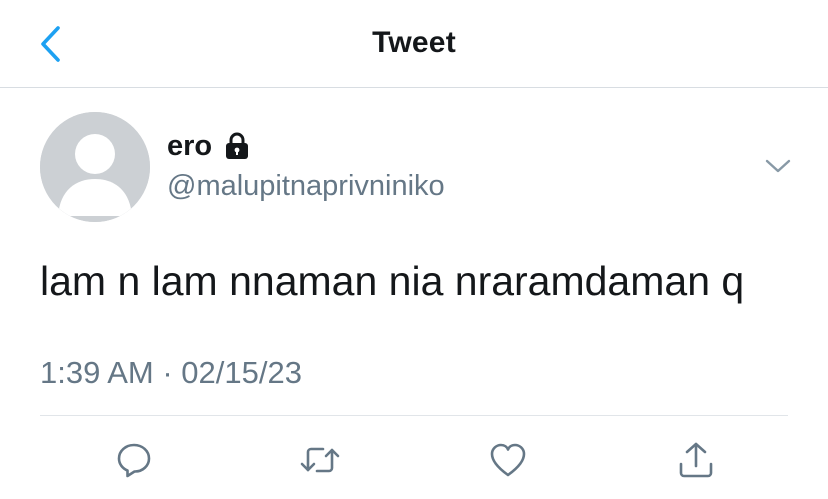 This screenshot has height=499, width=828. I want to click on tweet-menu-button, so click(778, 166).